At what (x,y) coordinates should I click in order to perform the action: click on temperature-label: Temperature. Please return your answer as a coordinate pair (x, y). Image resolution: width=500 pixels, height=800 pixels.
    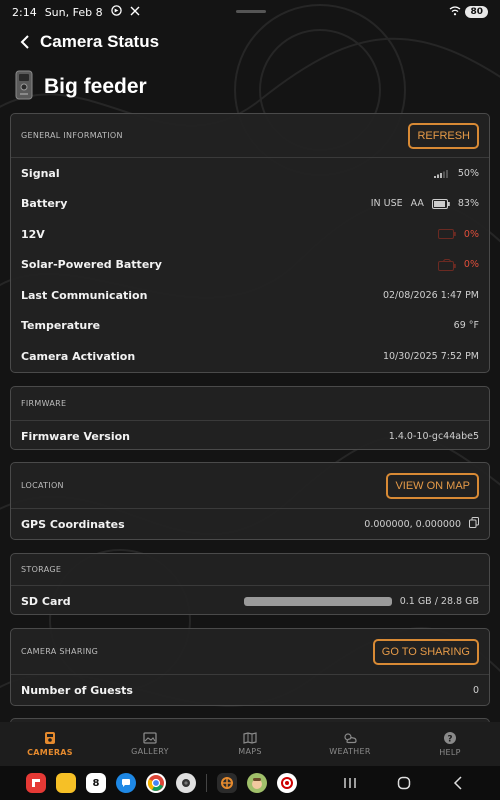
    Looking at the image, I should click on (61, 326).